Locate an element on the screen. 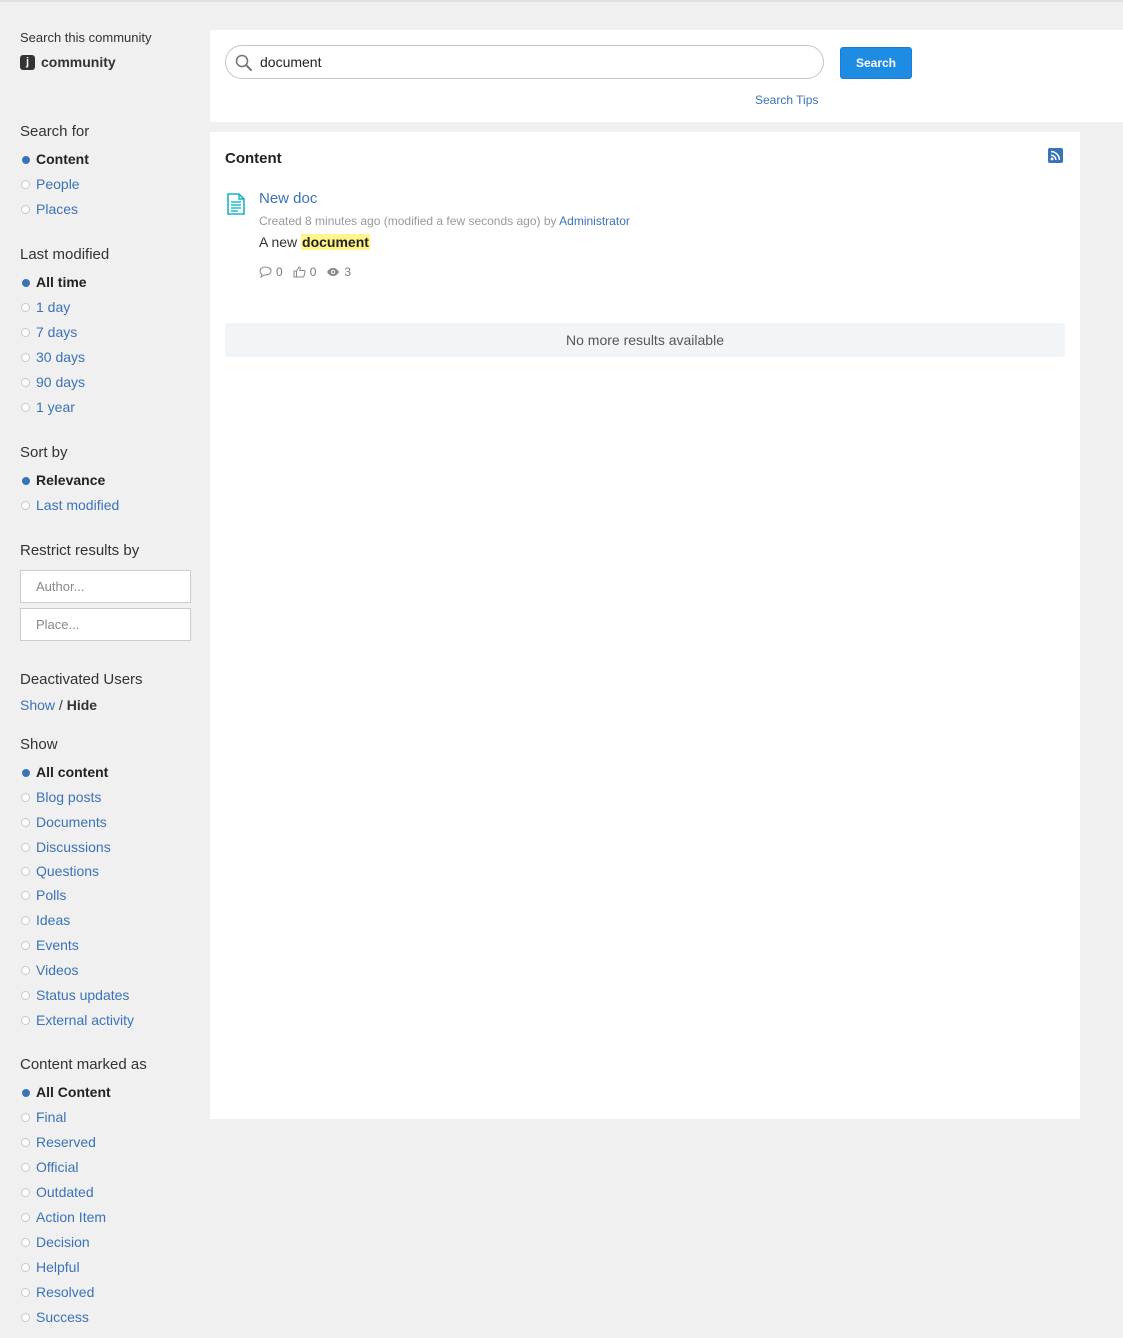  filter-title-search-for: Search for is located at coordinates (55, 131).